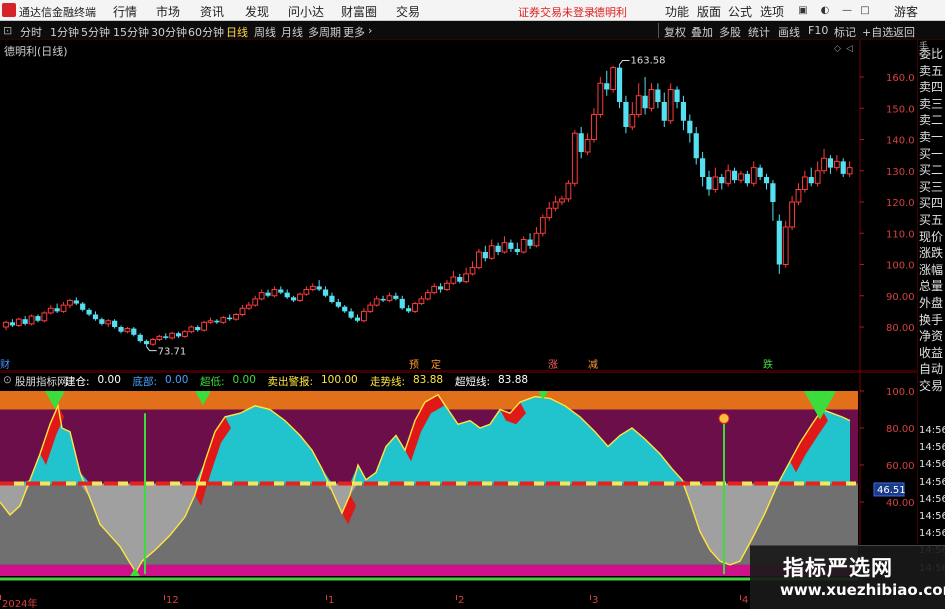 This screenshot has height=609, width=945. Describe the element at coordinates (359, 11) in the screenshot. I see `menu-caifuquan: 财富圈` at that location.